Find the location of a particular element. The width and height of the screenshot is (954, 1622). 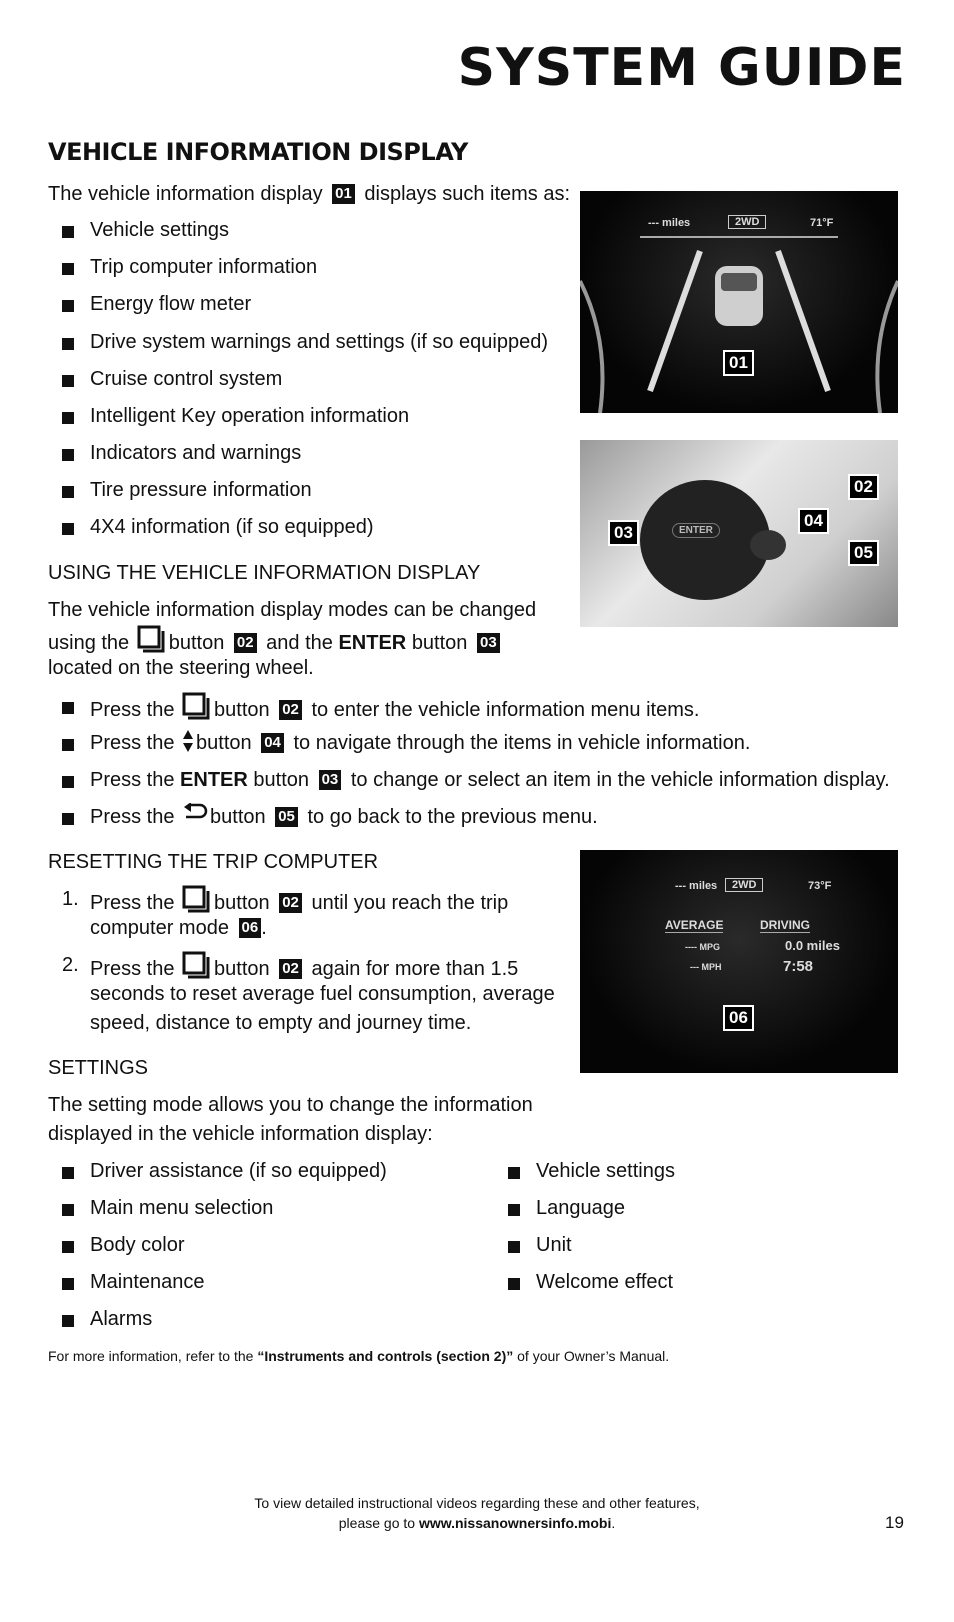

list-item: Driver assistance (if so equipped) is located at coordinates (238, 1171).